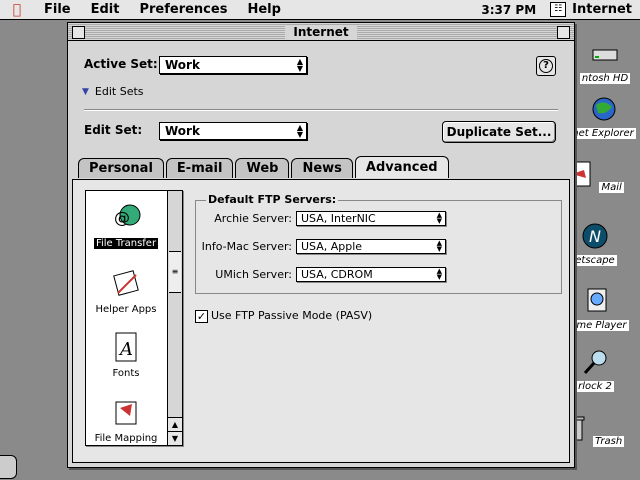 This screenshot has width=640, height=480. Describe the element at coordinates (78, 32) in the screenshot. I see `close-box` at that location.